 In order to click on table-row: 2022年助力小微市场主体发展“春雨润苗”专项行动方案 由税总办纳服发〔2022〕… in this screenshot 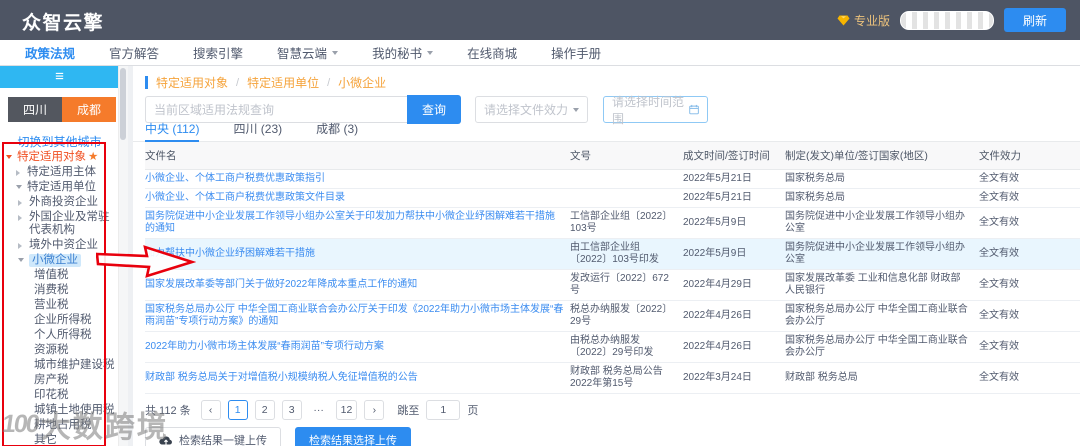, I will do `click(612, 347)`.